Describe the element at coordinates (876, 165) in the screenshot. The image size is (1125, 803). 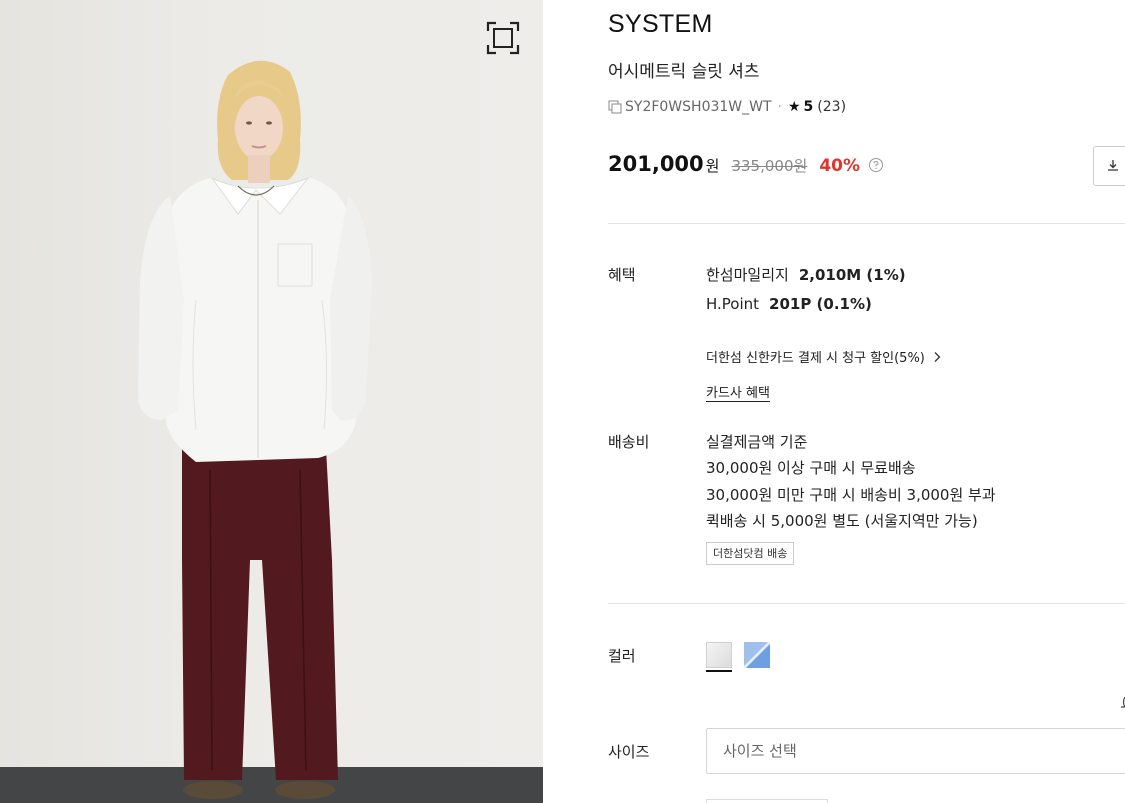
I see `help-icon` at that location.